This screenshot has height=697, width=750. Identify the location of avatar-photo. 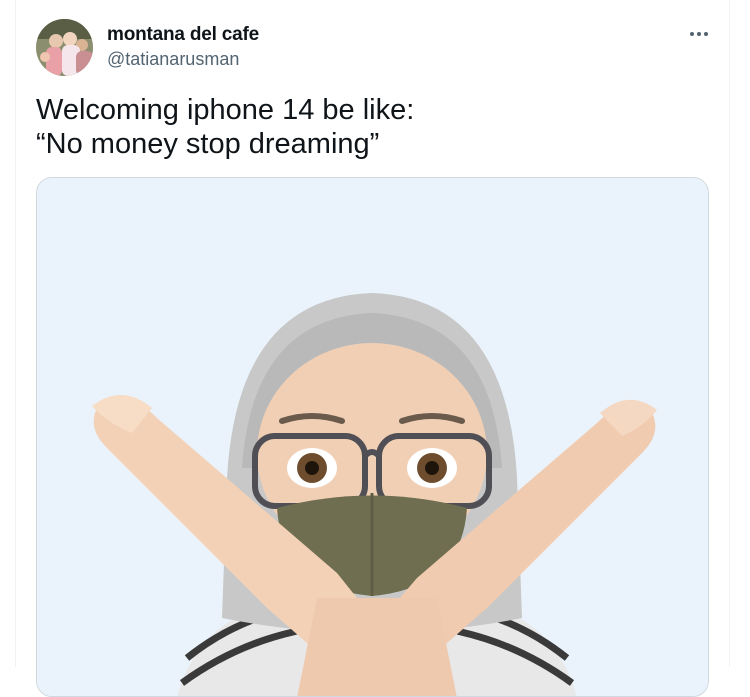
(64, 47).